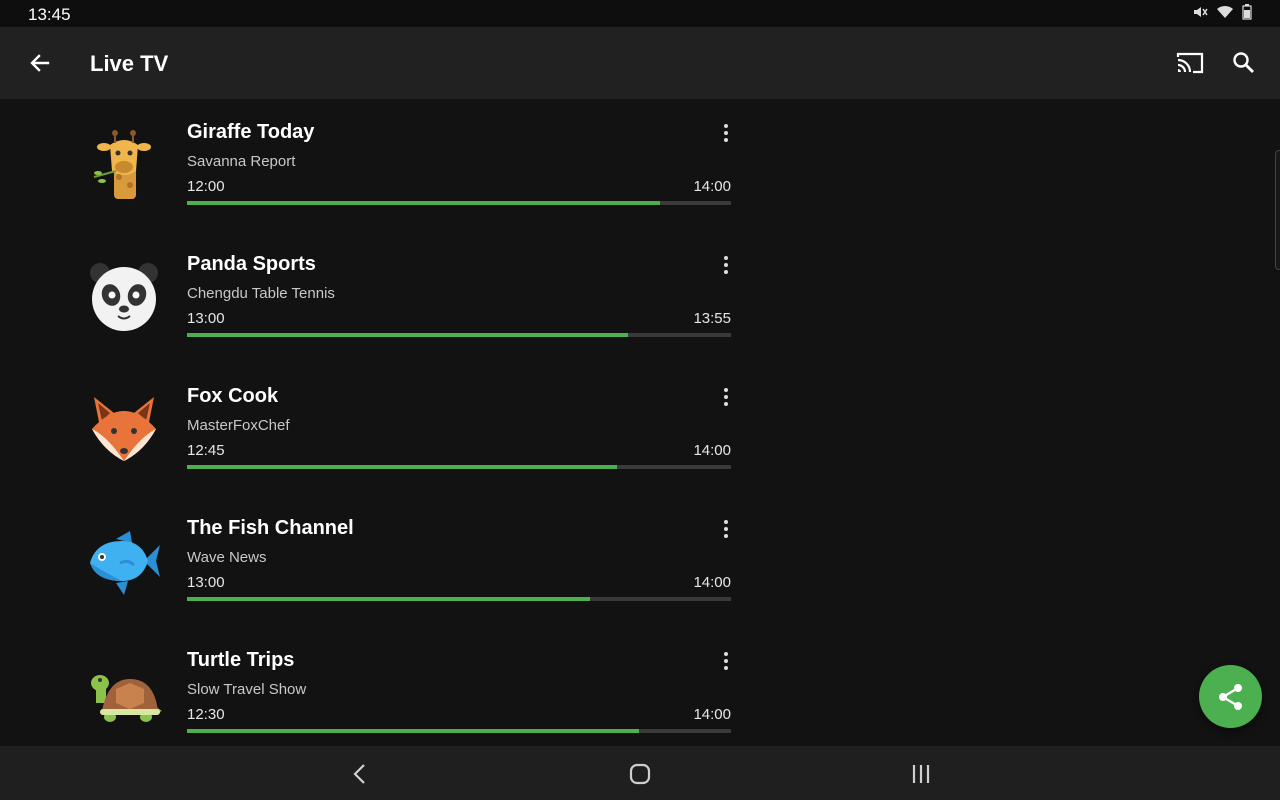  What do you see at coordinates (380, 561) in the screenshot?
I see `channel-item: The Fish Channel Wave News 13:00 14:00` at bounding box center [380, 561].